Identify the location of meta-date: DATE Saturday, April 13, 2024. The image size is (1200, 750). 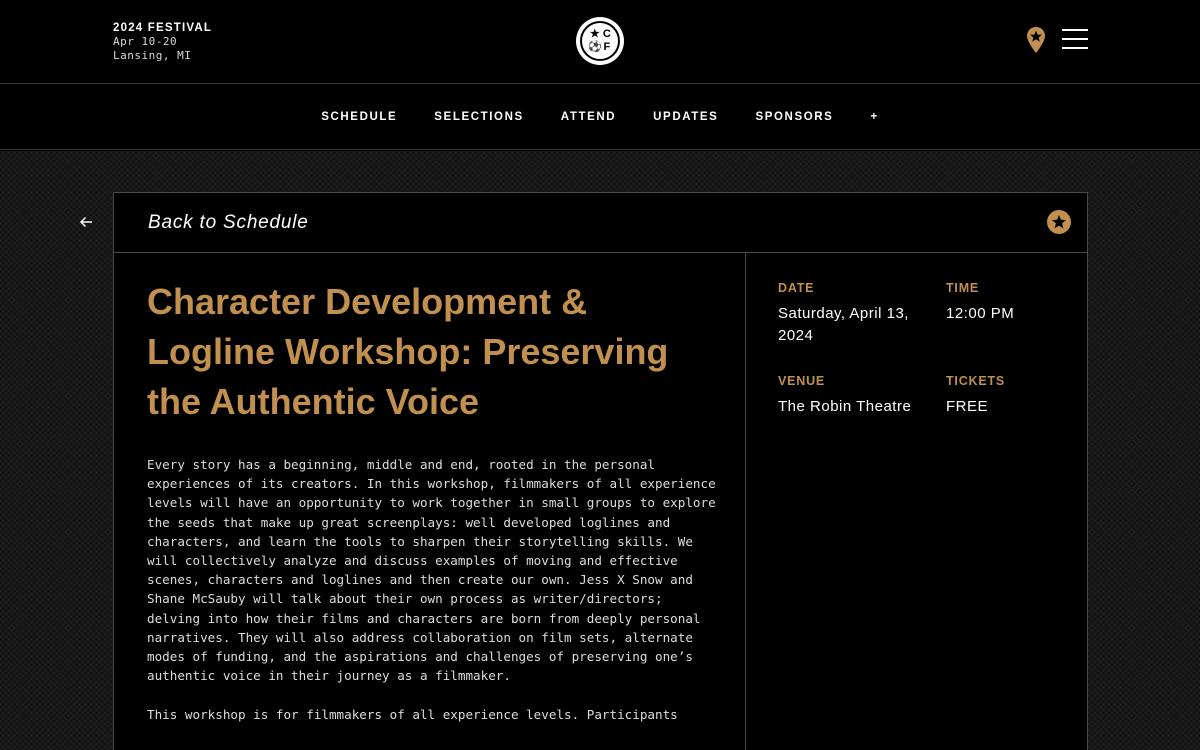
(853, 314).